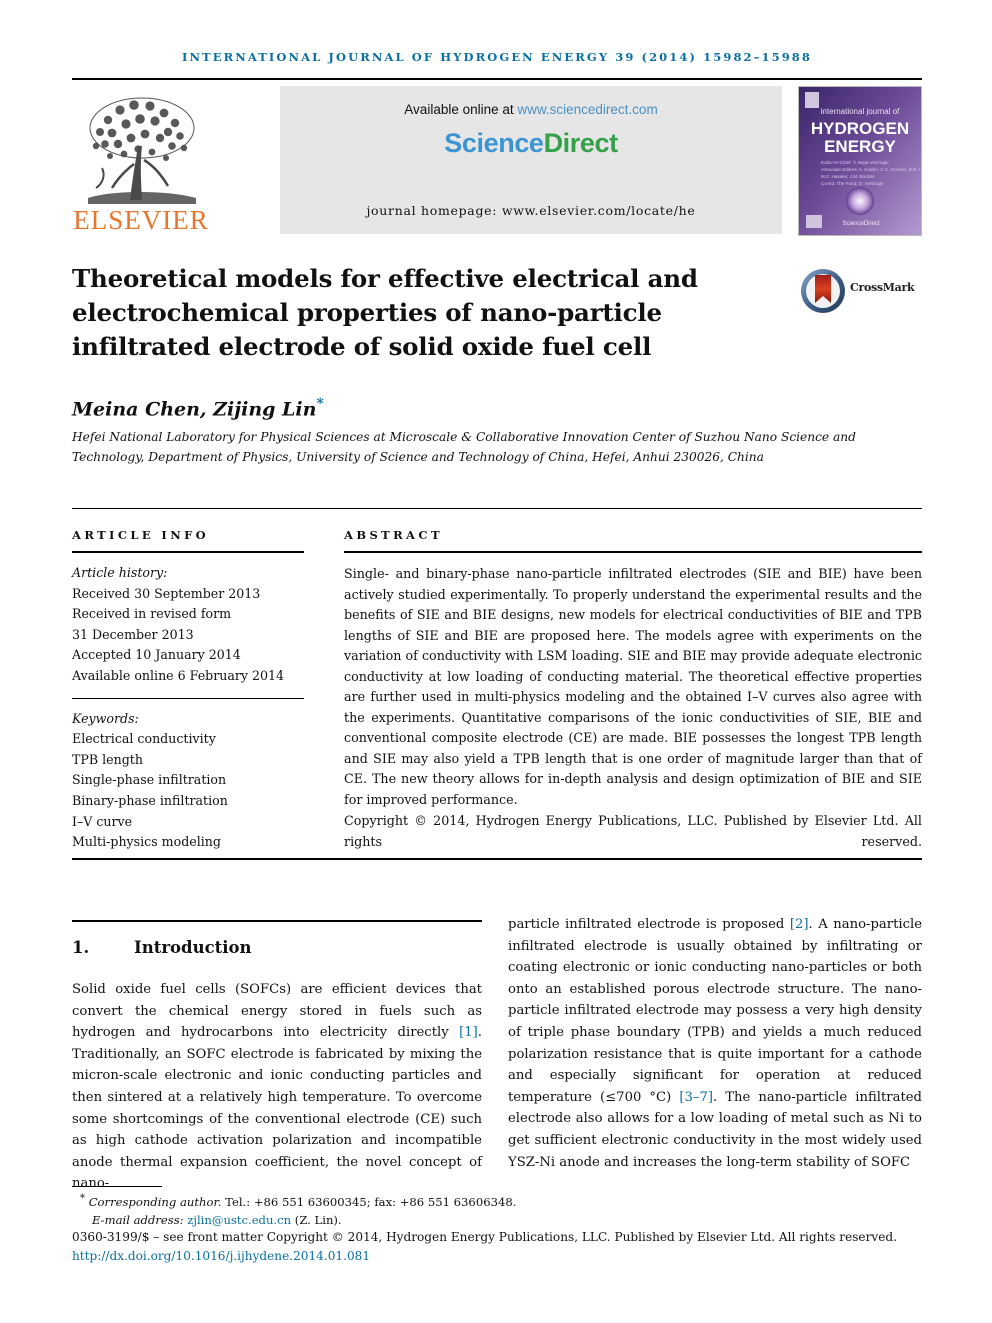 This screenshot has width=992, height=1323. Describe the element at coordinates (848, 176) in the screenshot. I see `svg-text: M.Z. Hasaler, J.M. Bockris` at that location.